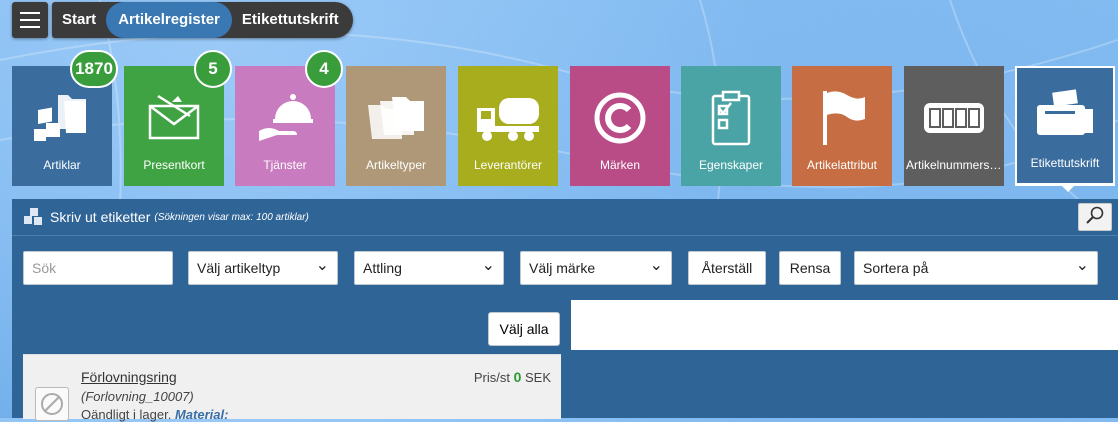 Image resolution: width=1118 pixels, height=422 pixels. What do you see at coordinates (126, 414) in the screenshot?
I see `stock-text: Oändligt i lager.` at bounding box center [126, 414].